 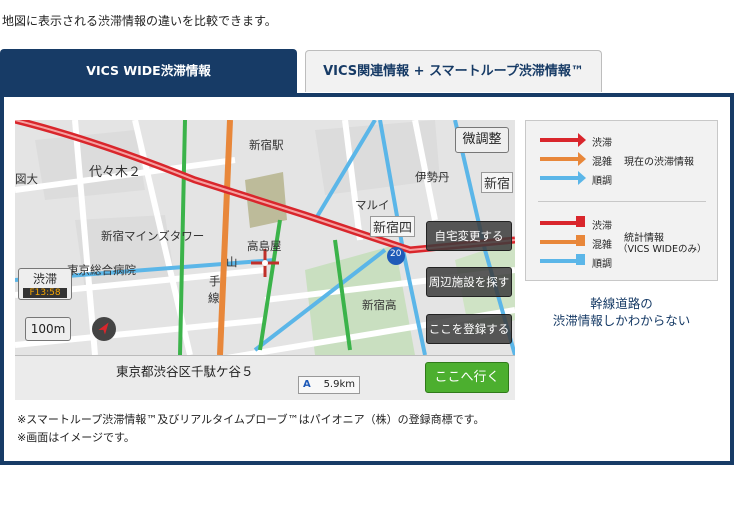 What do you see at coordinates (482, 140) in the screenshot?
I see `adjust-button: 微調整` at bounding box center [482, 140].